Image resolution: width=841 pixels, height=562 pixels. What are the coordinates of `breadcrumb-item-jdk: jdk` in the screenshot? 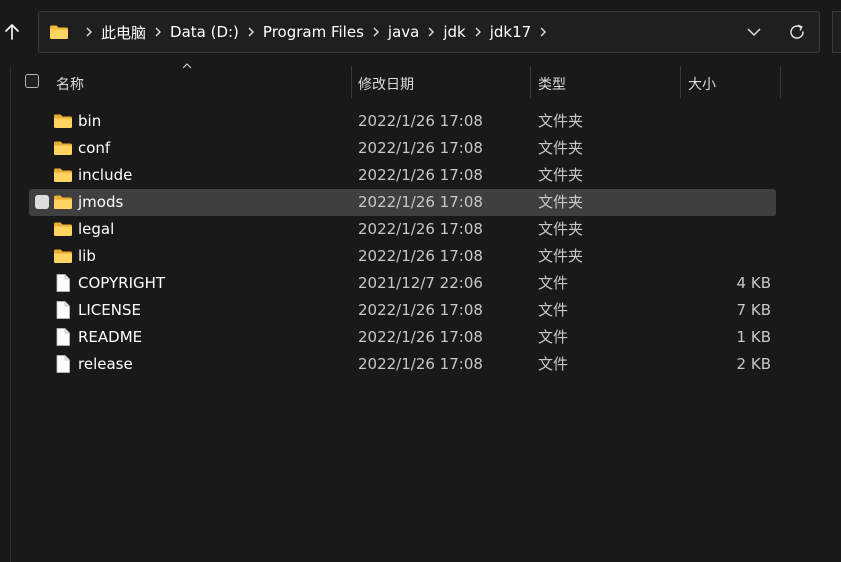 It's located at (454, 32).